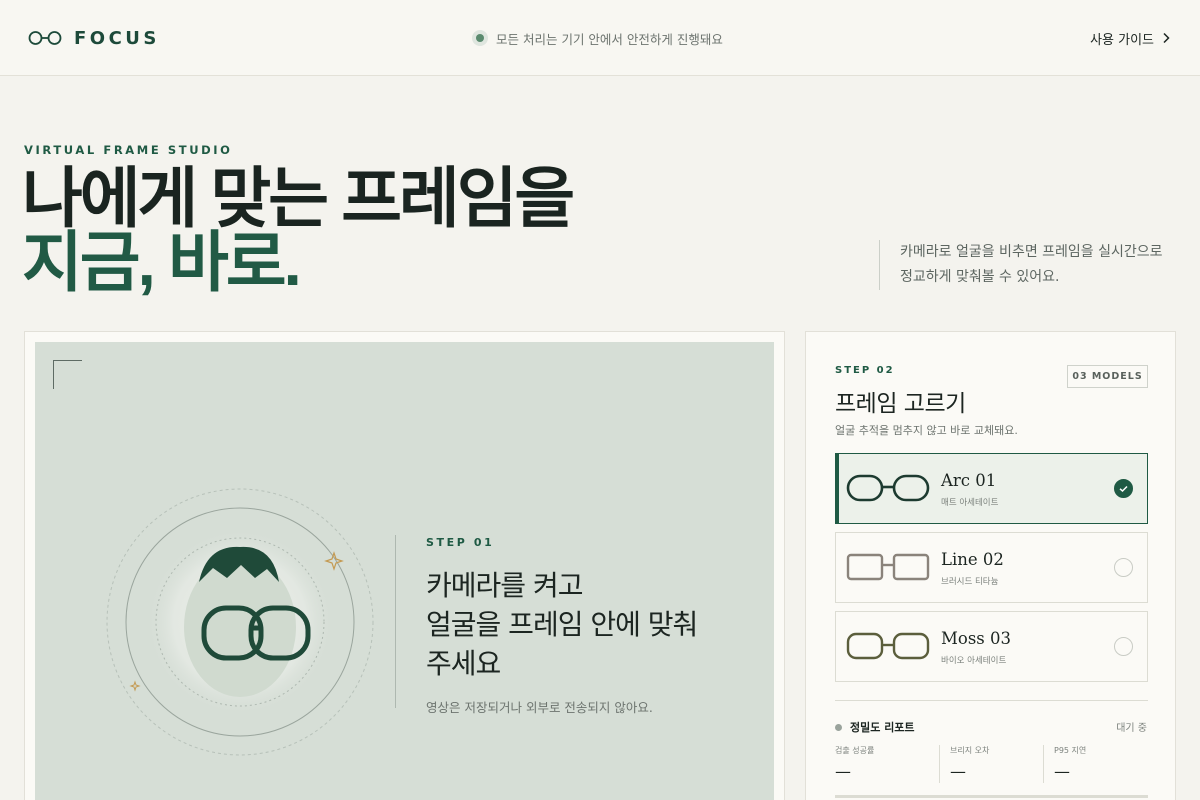  Describe the element at coordinates (609, 39) in the screenshot. I see `status-text: 모든 처리는 기기 안에서 안전하게 진행돼요` at that location.